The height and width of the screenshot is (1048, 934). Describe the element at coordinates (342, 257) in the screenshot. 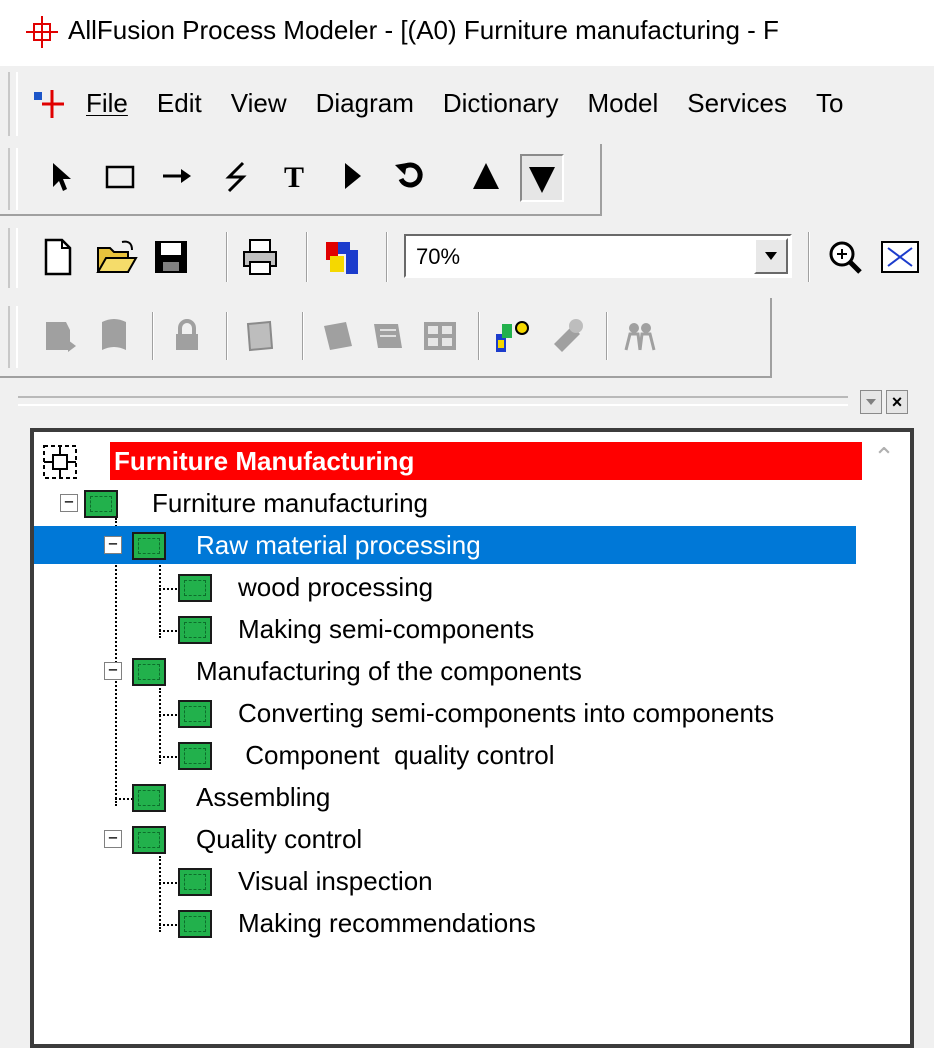

I see `color-palette-icon` at that location.